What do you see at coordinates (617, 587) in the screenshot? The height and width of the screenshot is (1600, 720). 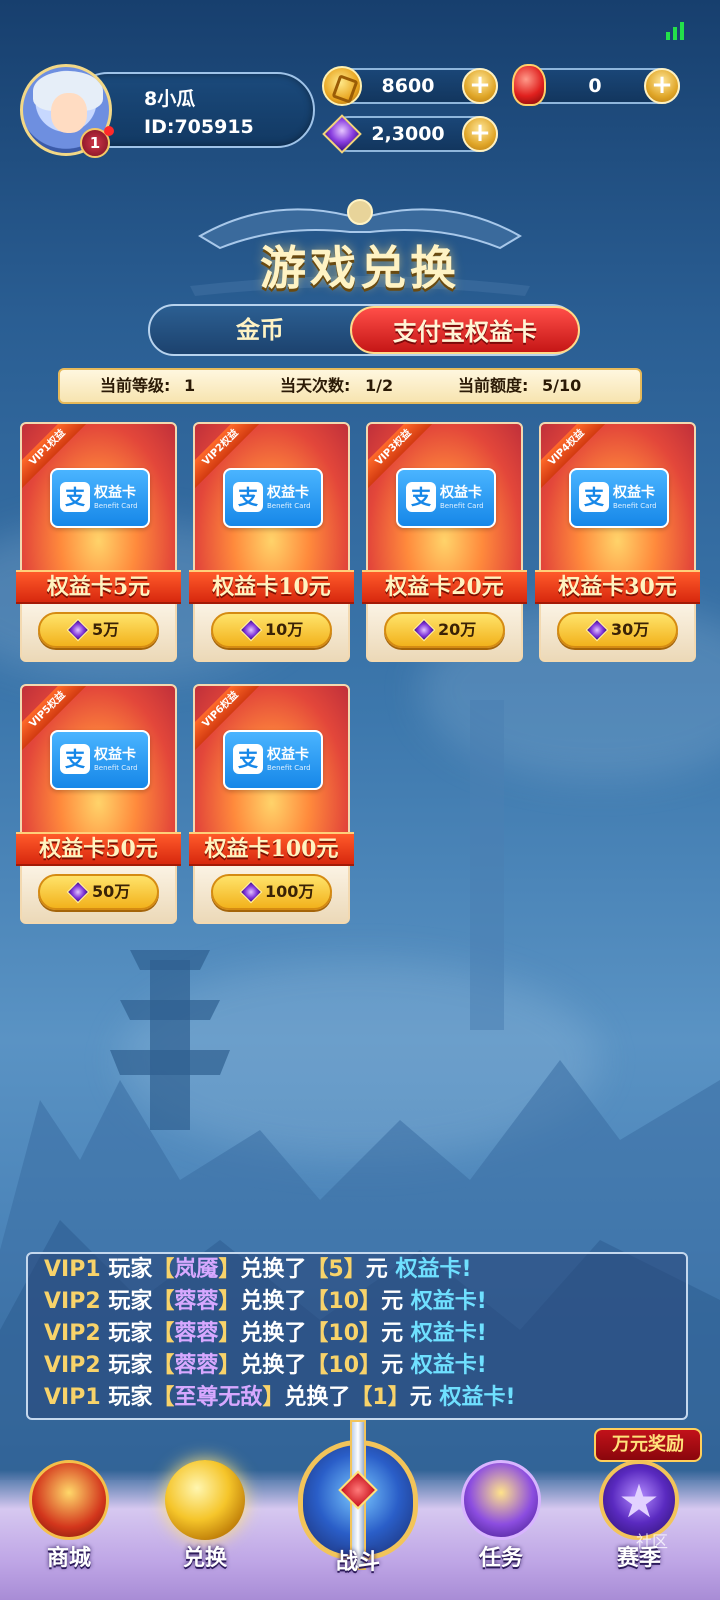 I see `card-name: 权益卡30元` at bounding box center [617, 587].